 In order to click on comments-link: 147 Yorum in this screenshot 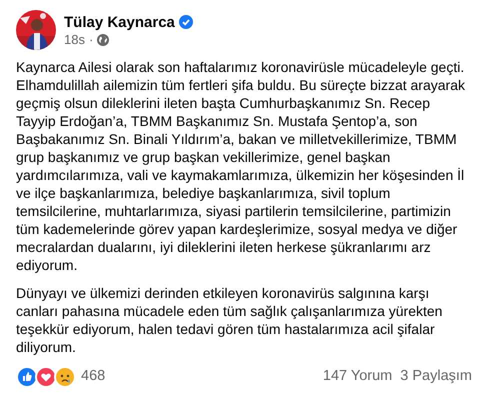, I will do `click(357, 377)`.